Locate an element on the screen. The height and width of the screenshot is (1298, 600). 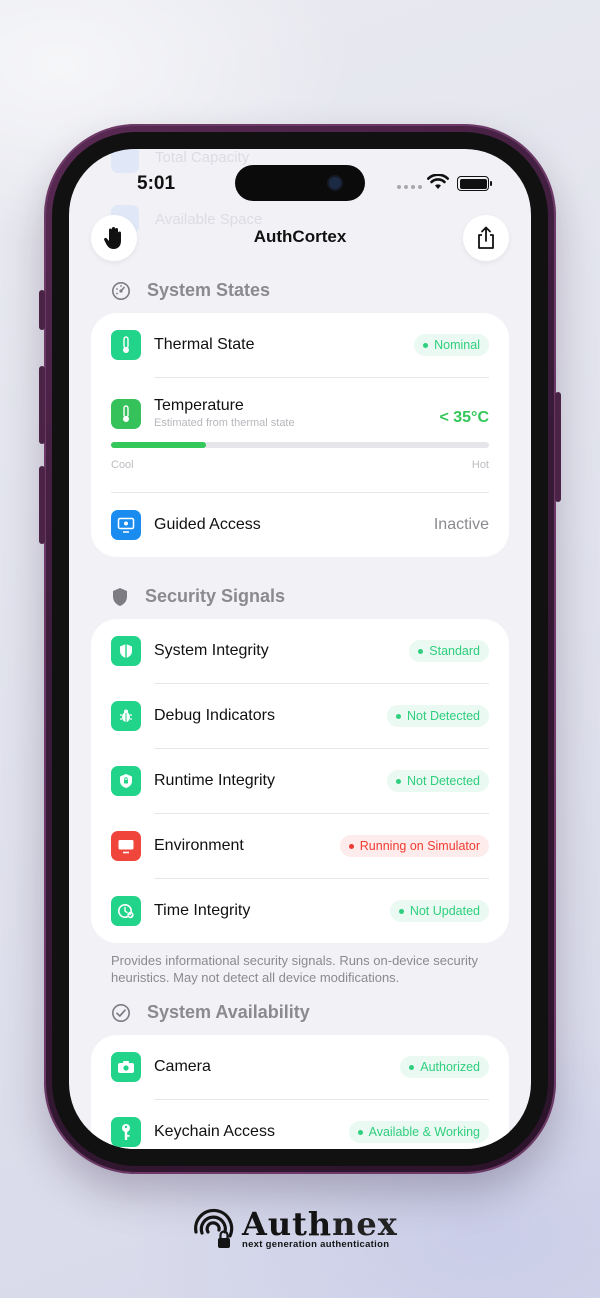
gauge-icon is located at coordinates (121, 290).